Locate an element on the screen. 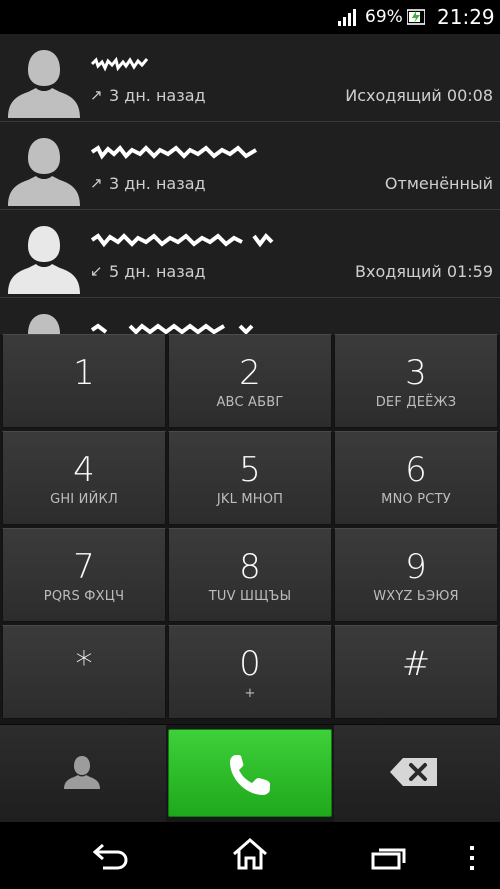 The image size is (500, 889). backspace-button is located at coordinates (417, 774).